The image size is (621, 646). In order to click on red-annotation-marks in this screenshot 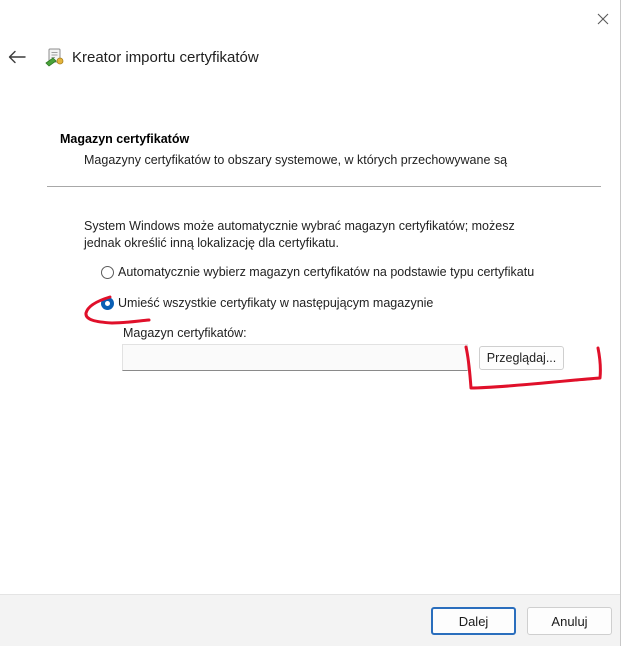, I will do `click(343, 342)`.